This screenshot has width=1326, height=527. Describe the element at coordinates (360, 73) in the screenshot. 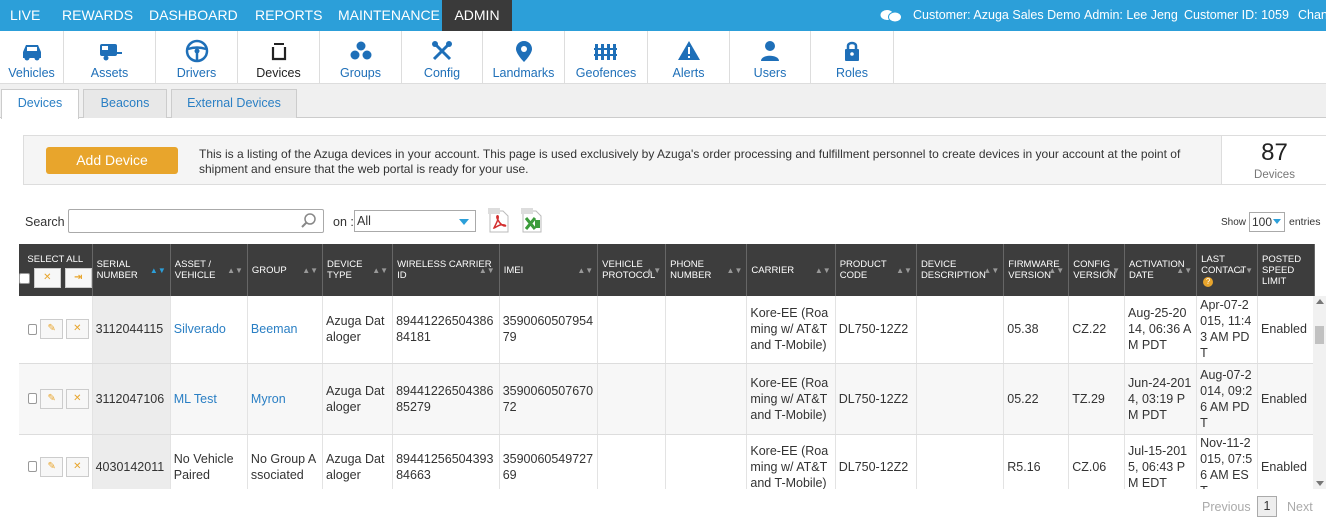

I see `iconbar-label: Groups` at that location.